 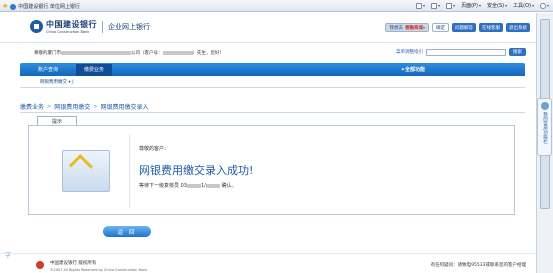 What do you see at coordinates (517, 52) in the screenshot?
I see `search-button: 搜索` at bounding box center [517, 52].